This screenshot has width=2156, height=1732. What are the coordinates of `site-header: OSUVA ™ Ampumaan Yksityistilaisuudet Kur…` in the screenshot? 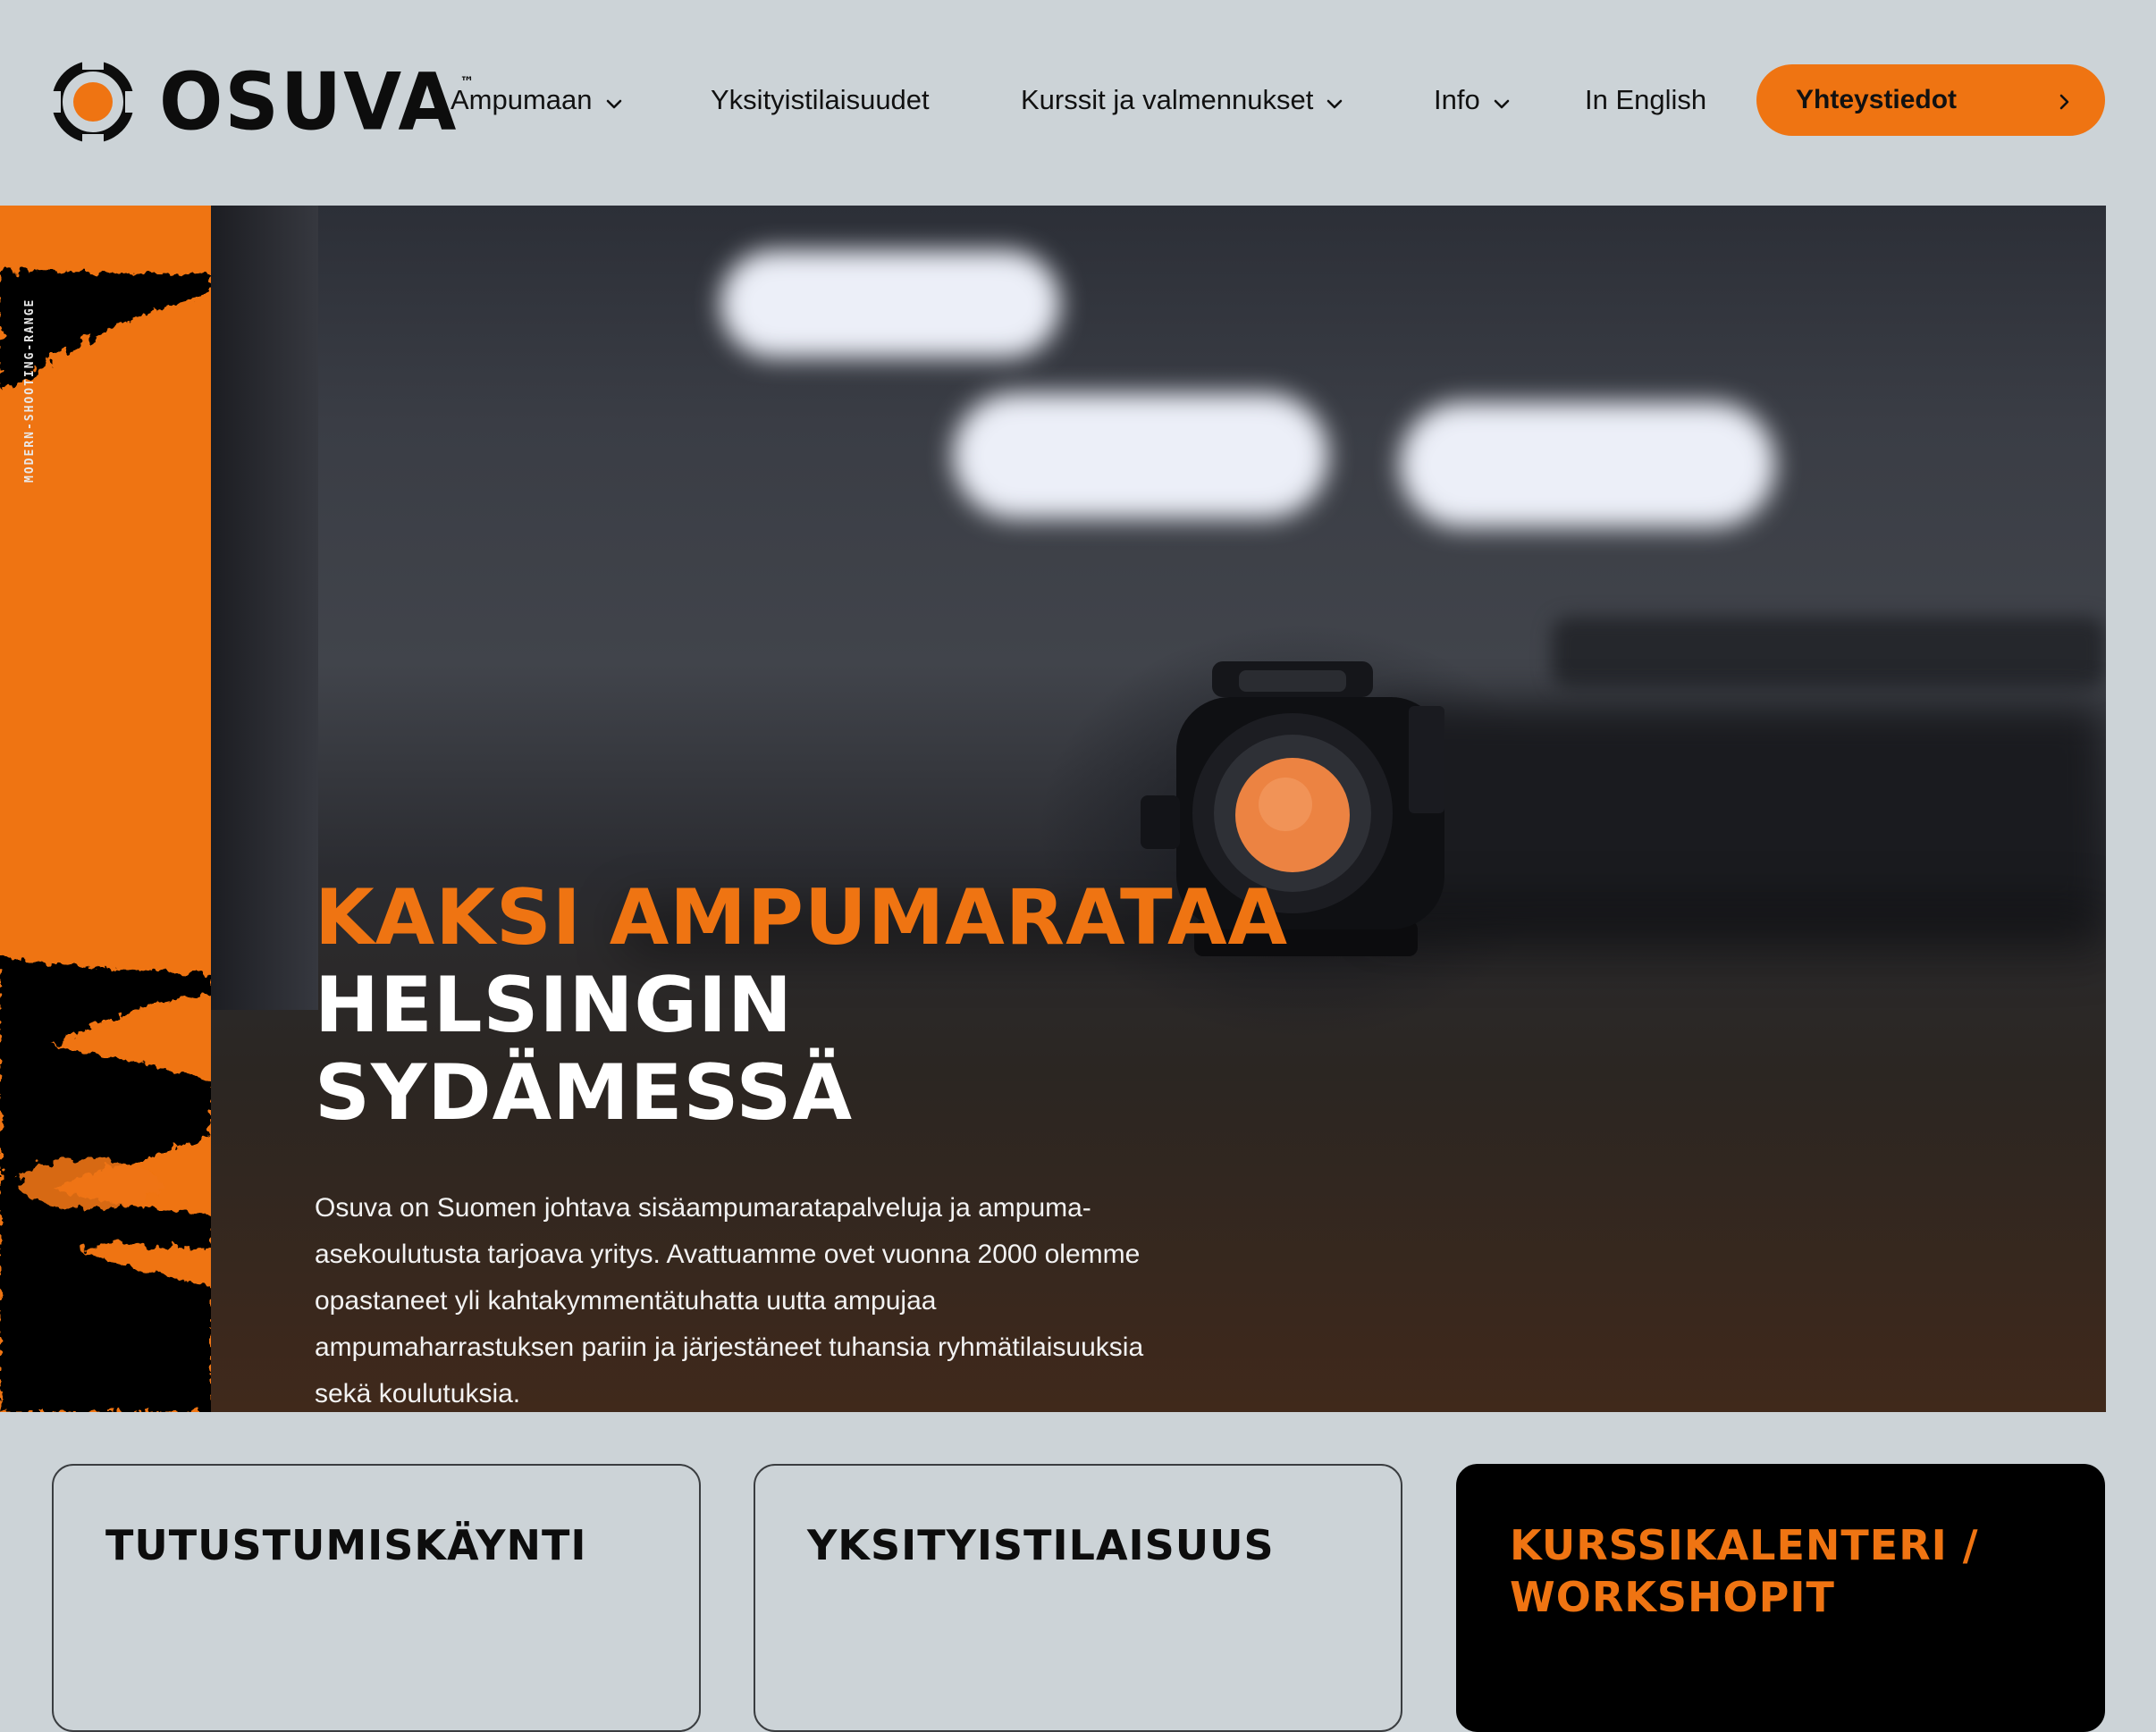 It's located at (1078, 103).